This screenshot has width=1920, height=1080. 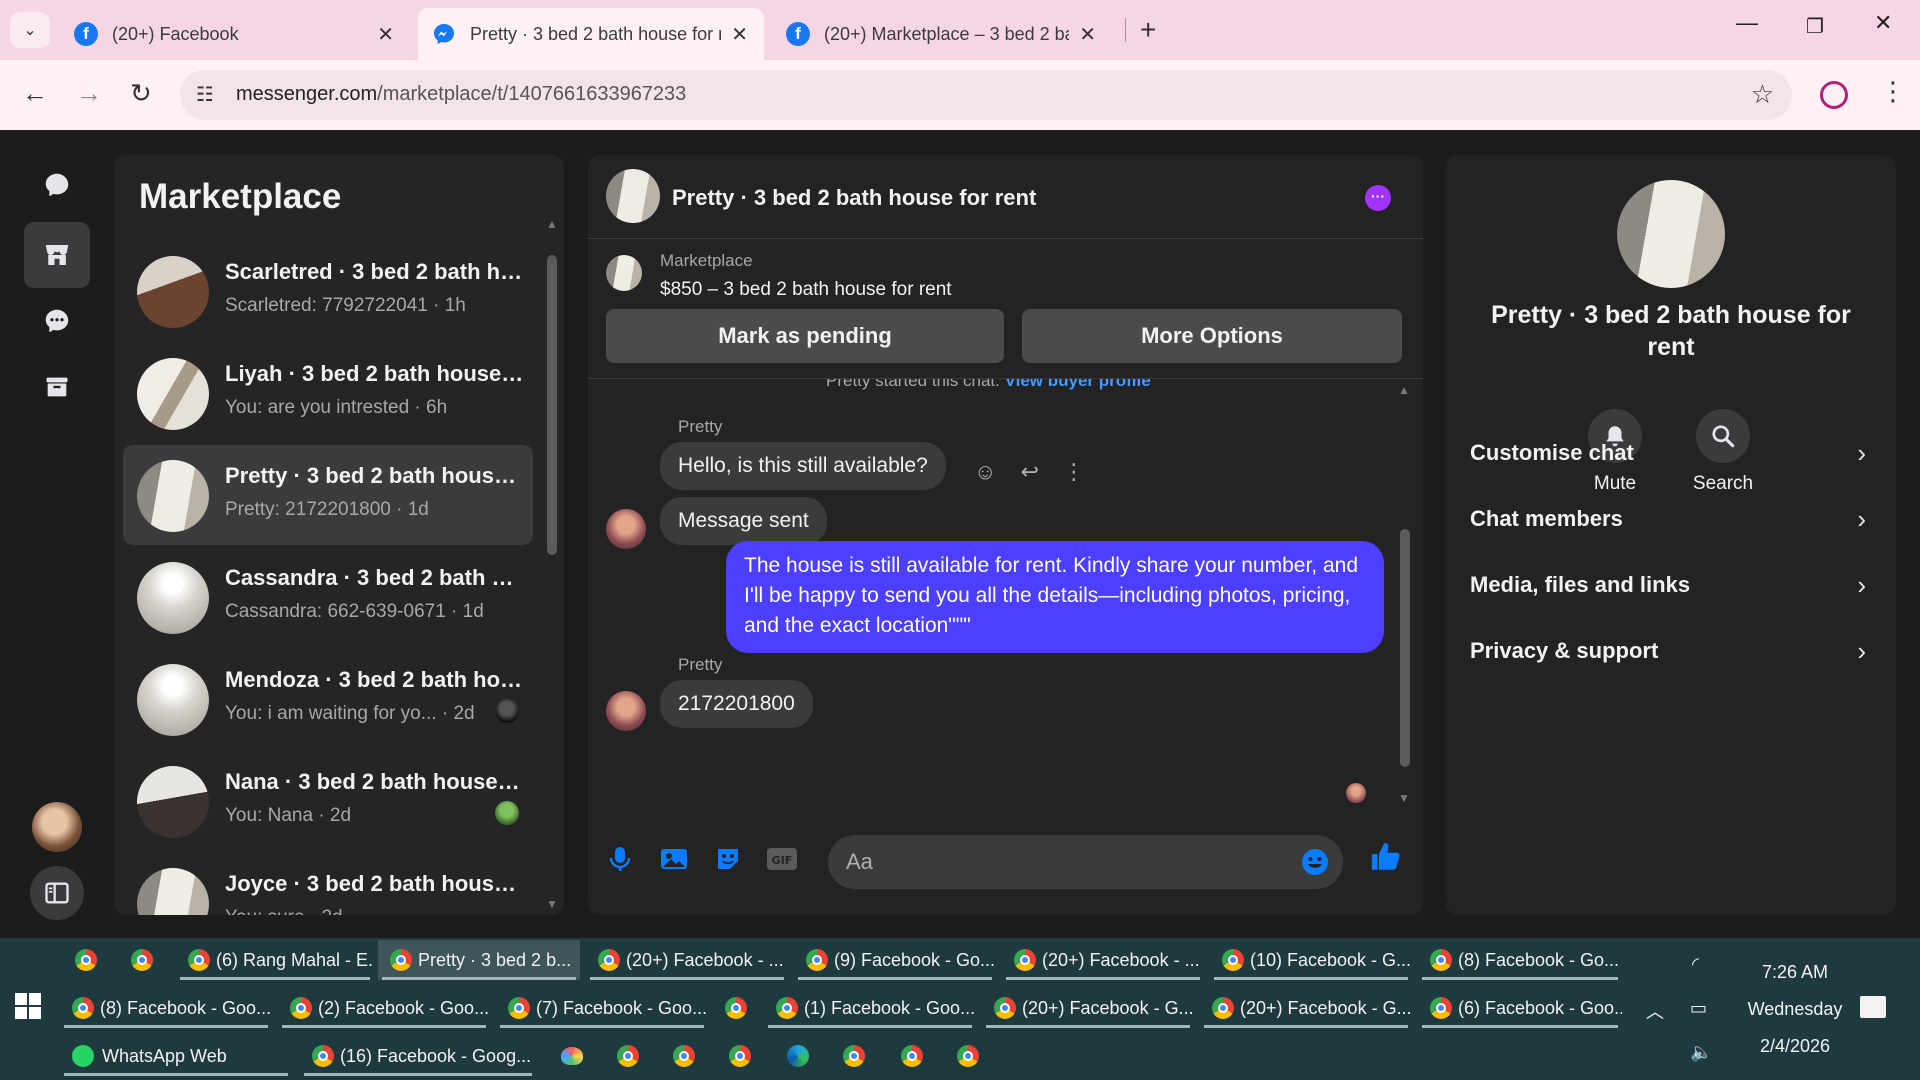 I want to click on privacy-support-row: Privacy & support ›, so click(x=1671, y=651).